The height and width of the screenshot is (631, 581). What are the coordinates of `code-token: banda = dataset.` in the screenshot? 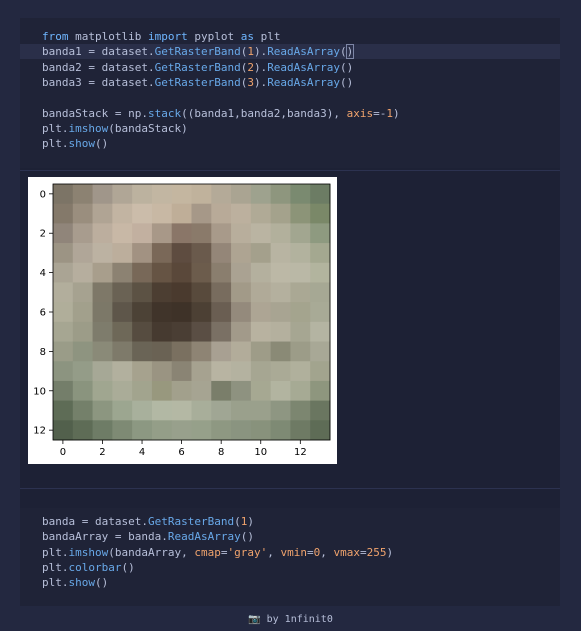 It's located at (95, 521).